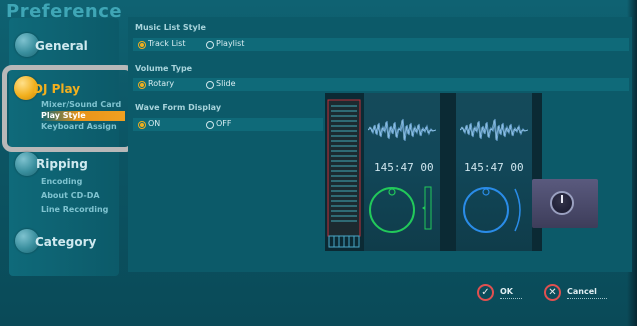 The image size is (637, 326). Describe the element at coordinates (344, 173) in the screenshot. I see `level-meter` at that location.